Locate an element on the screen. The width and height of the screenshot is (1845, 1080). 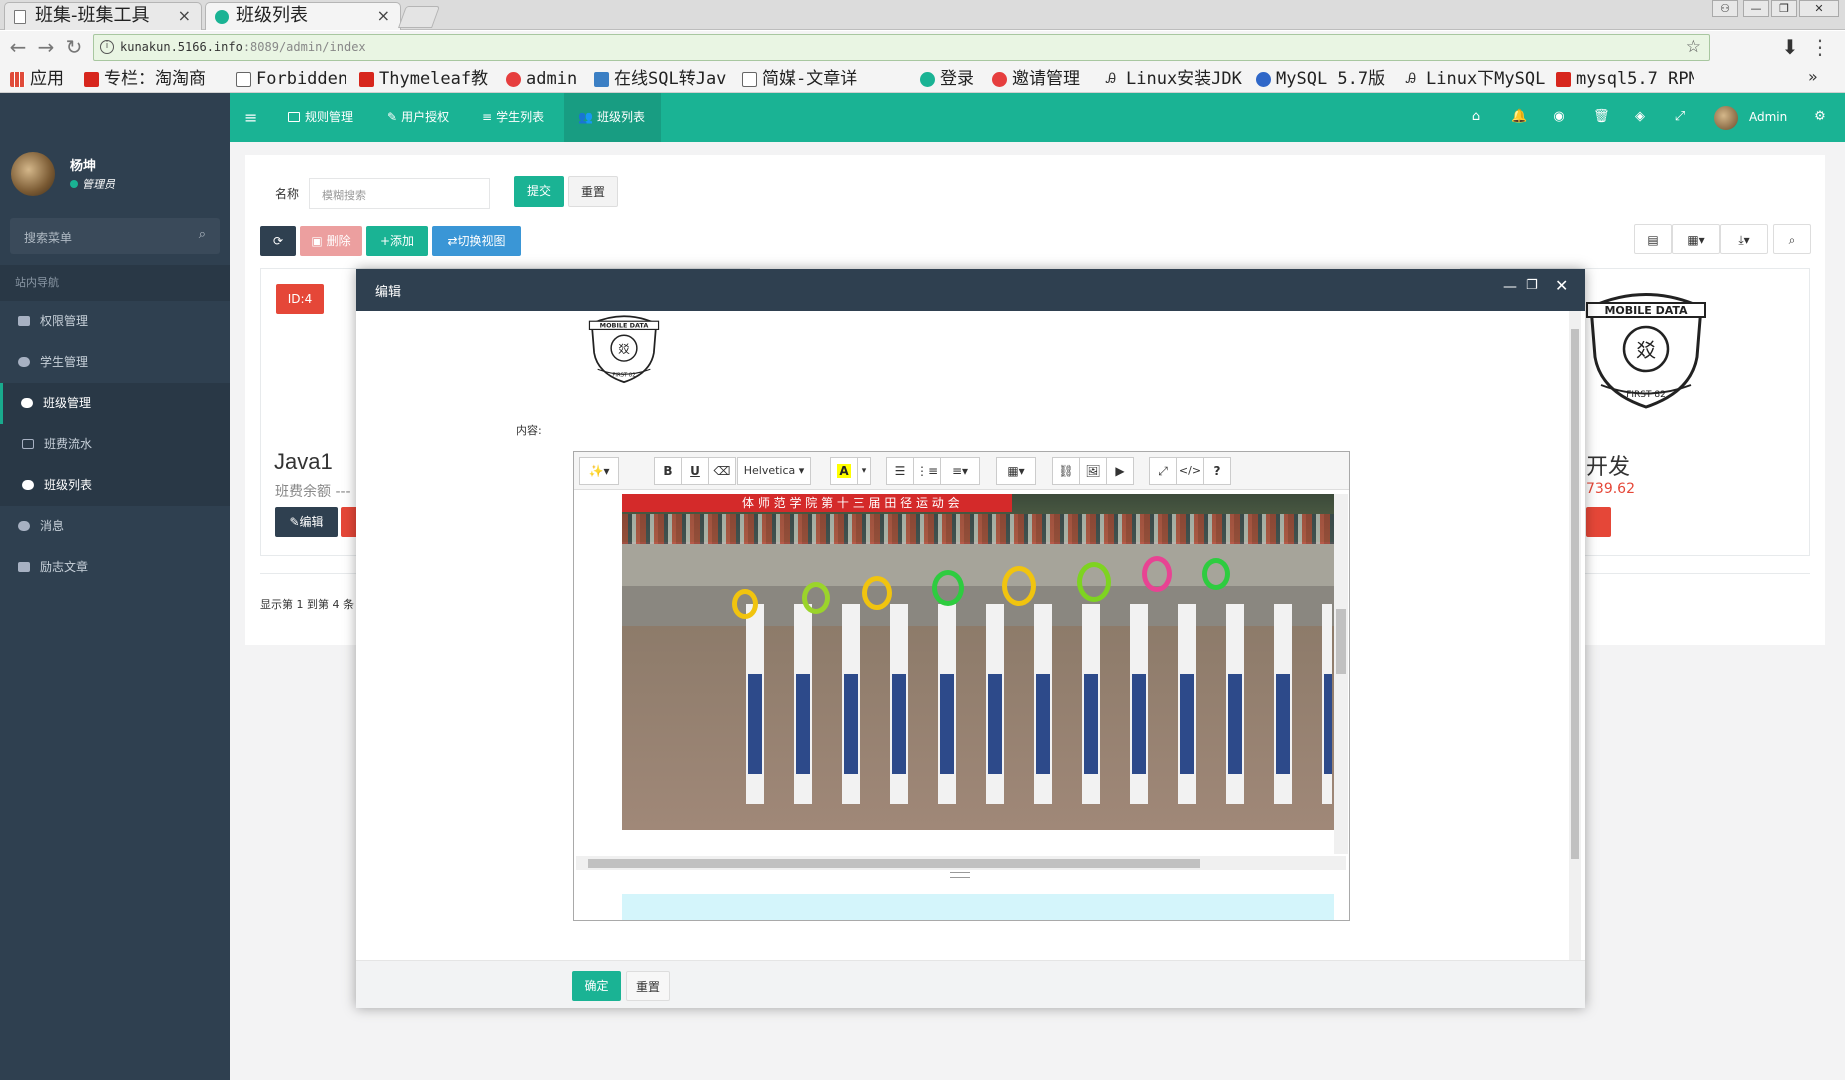
bookmark-apps: 应用 is located at coordinates (42, 79).